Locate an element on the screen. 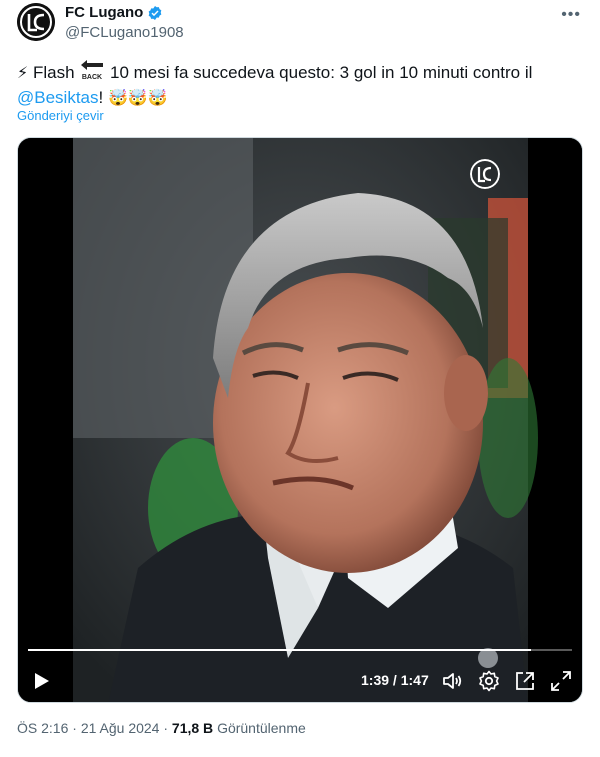  watermark-logo-icon is located at coordinates (485, 174).